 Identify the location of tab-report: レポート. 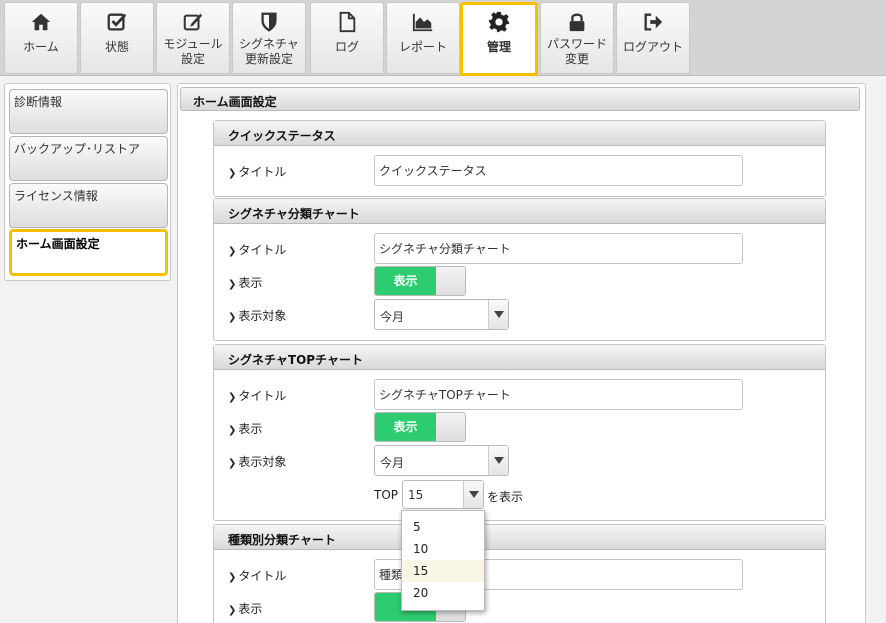
(423, 38).